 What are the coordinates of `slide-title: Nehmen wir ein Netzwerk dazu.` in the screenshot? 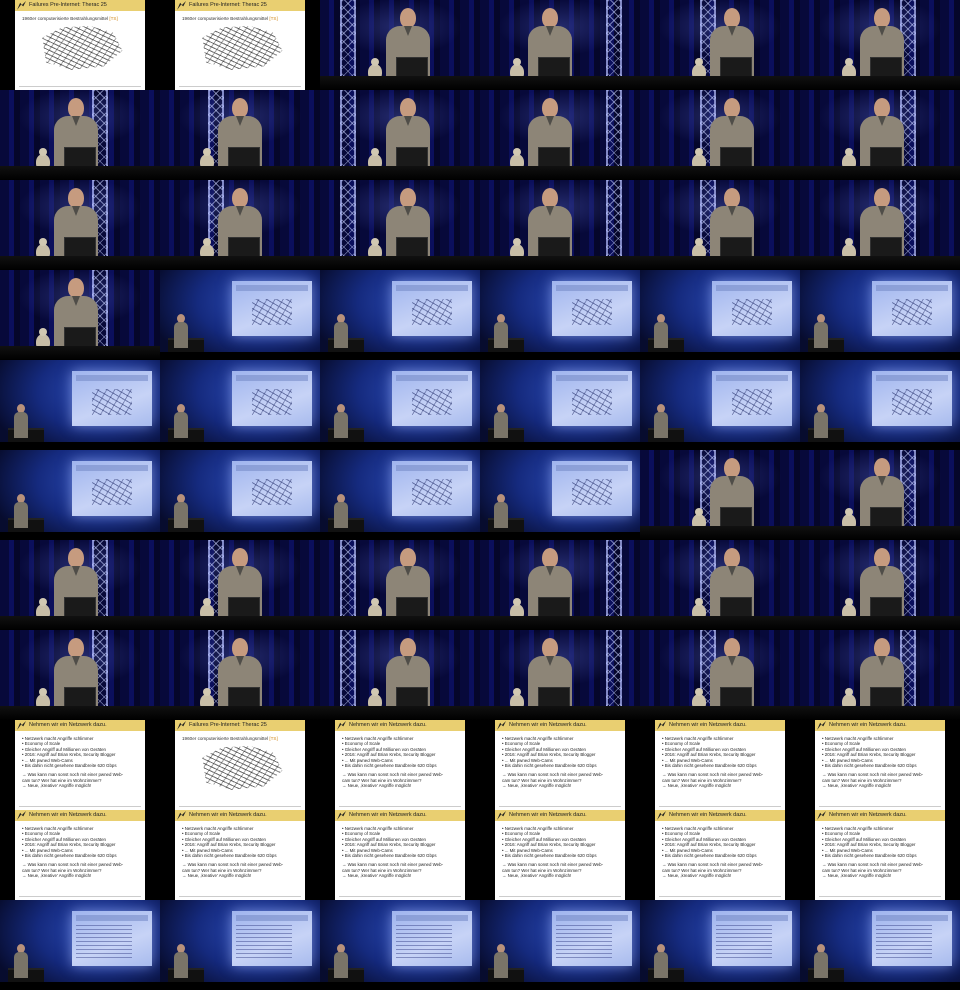 It's located at (868, 725).